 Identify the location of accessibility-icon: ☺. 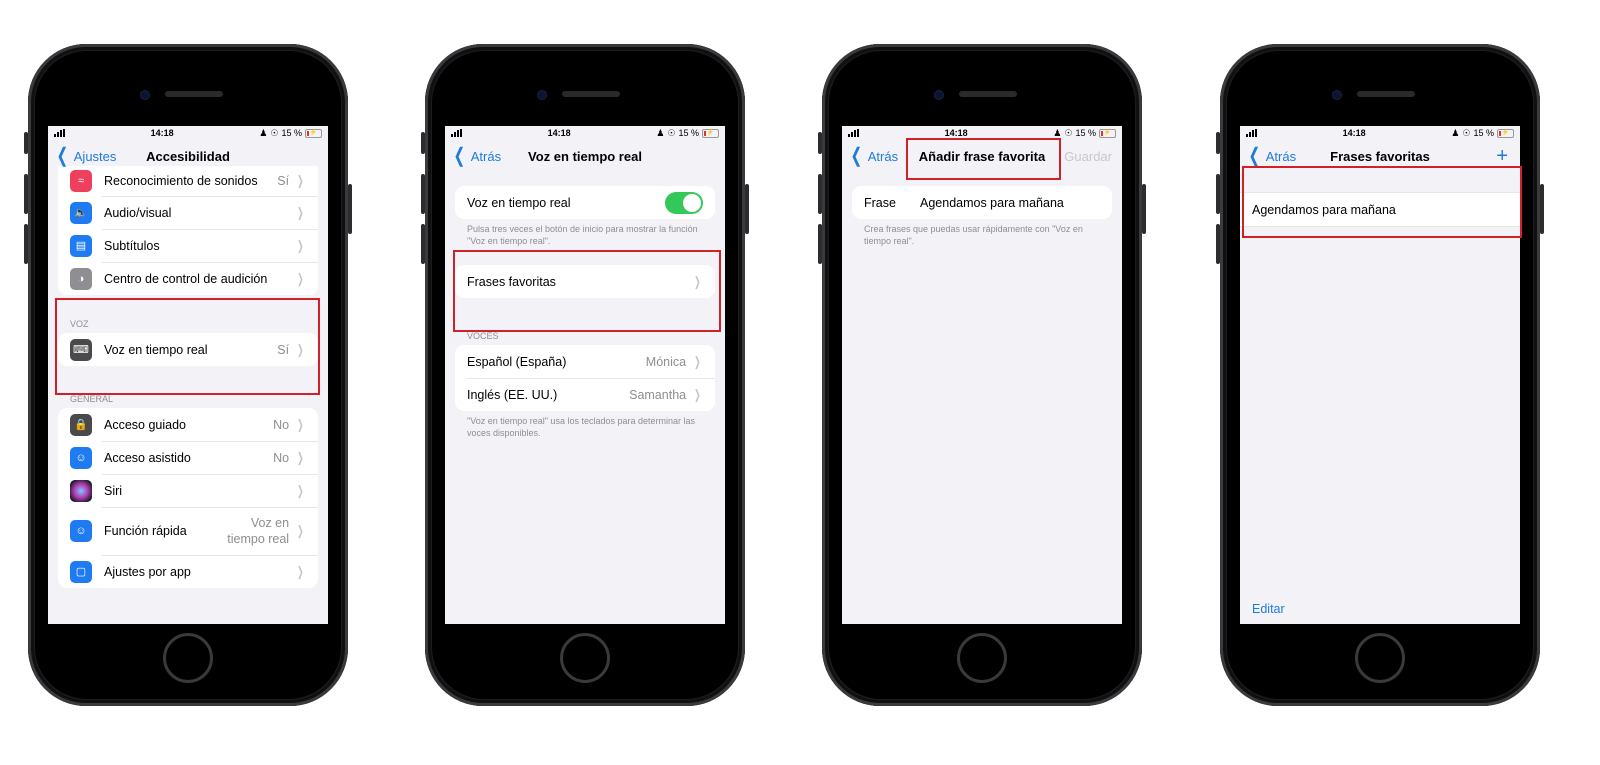
(81, 457).